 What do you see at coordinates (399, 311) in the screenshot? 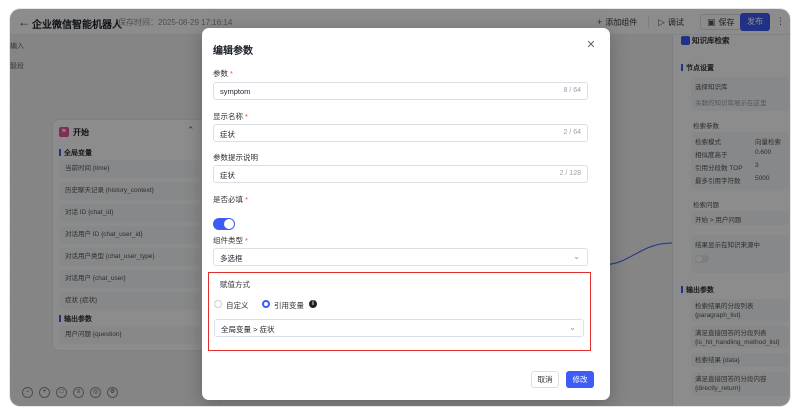
I see `assign-method-section: 赋值方式 自定义 引用变量 i 全局变量 > 症状 ⌄` at bounding box center [399, 311].